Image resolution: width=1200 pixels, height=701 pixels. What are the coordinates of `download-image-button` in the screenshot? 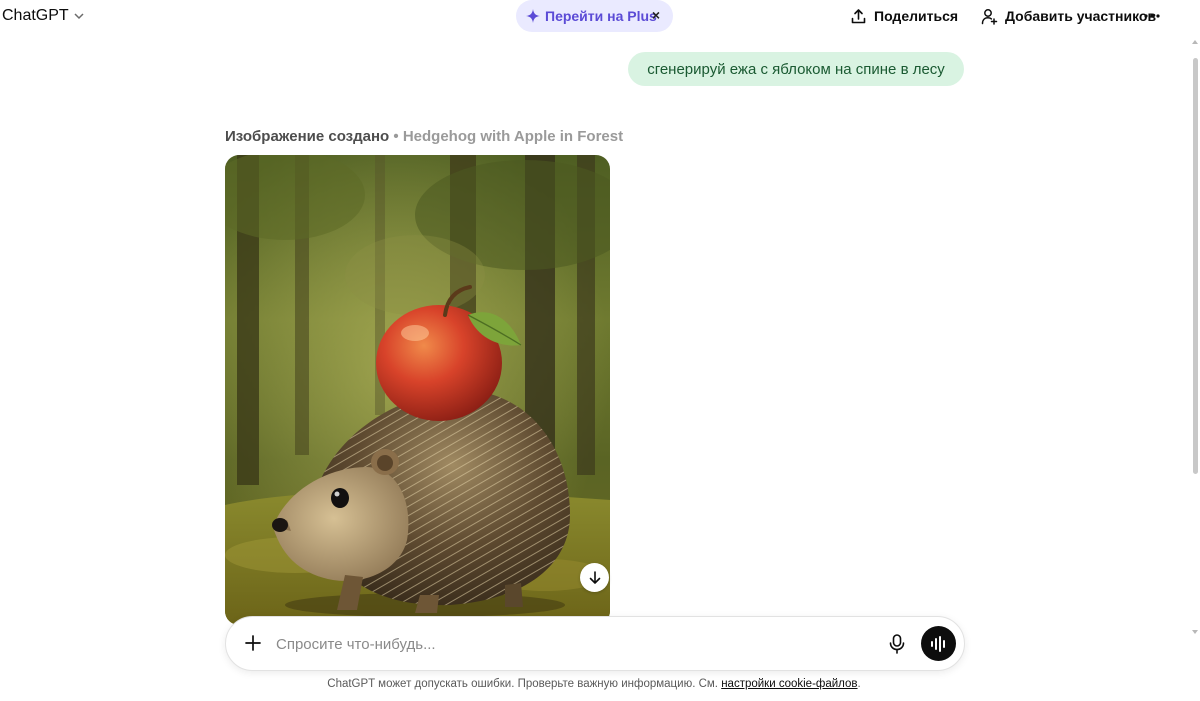 It's located at (594, 577).